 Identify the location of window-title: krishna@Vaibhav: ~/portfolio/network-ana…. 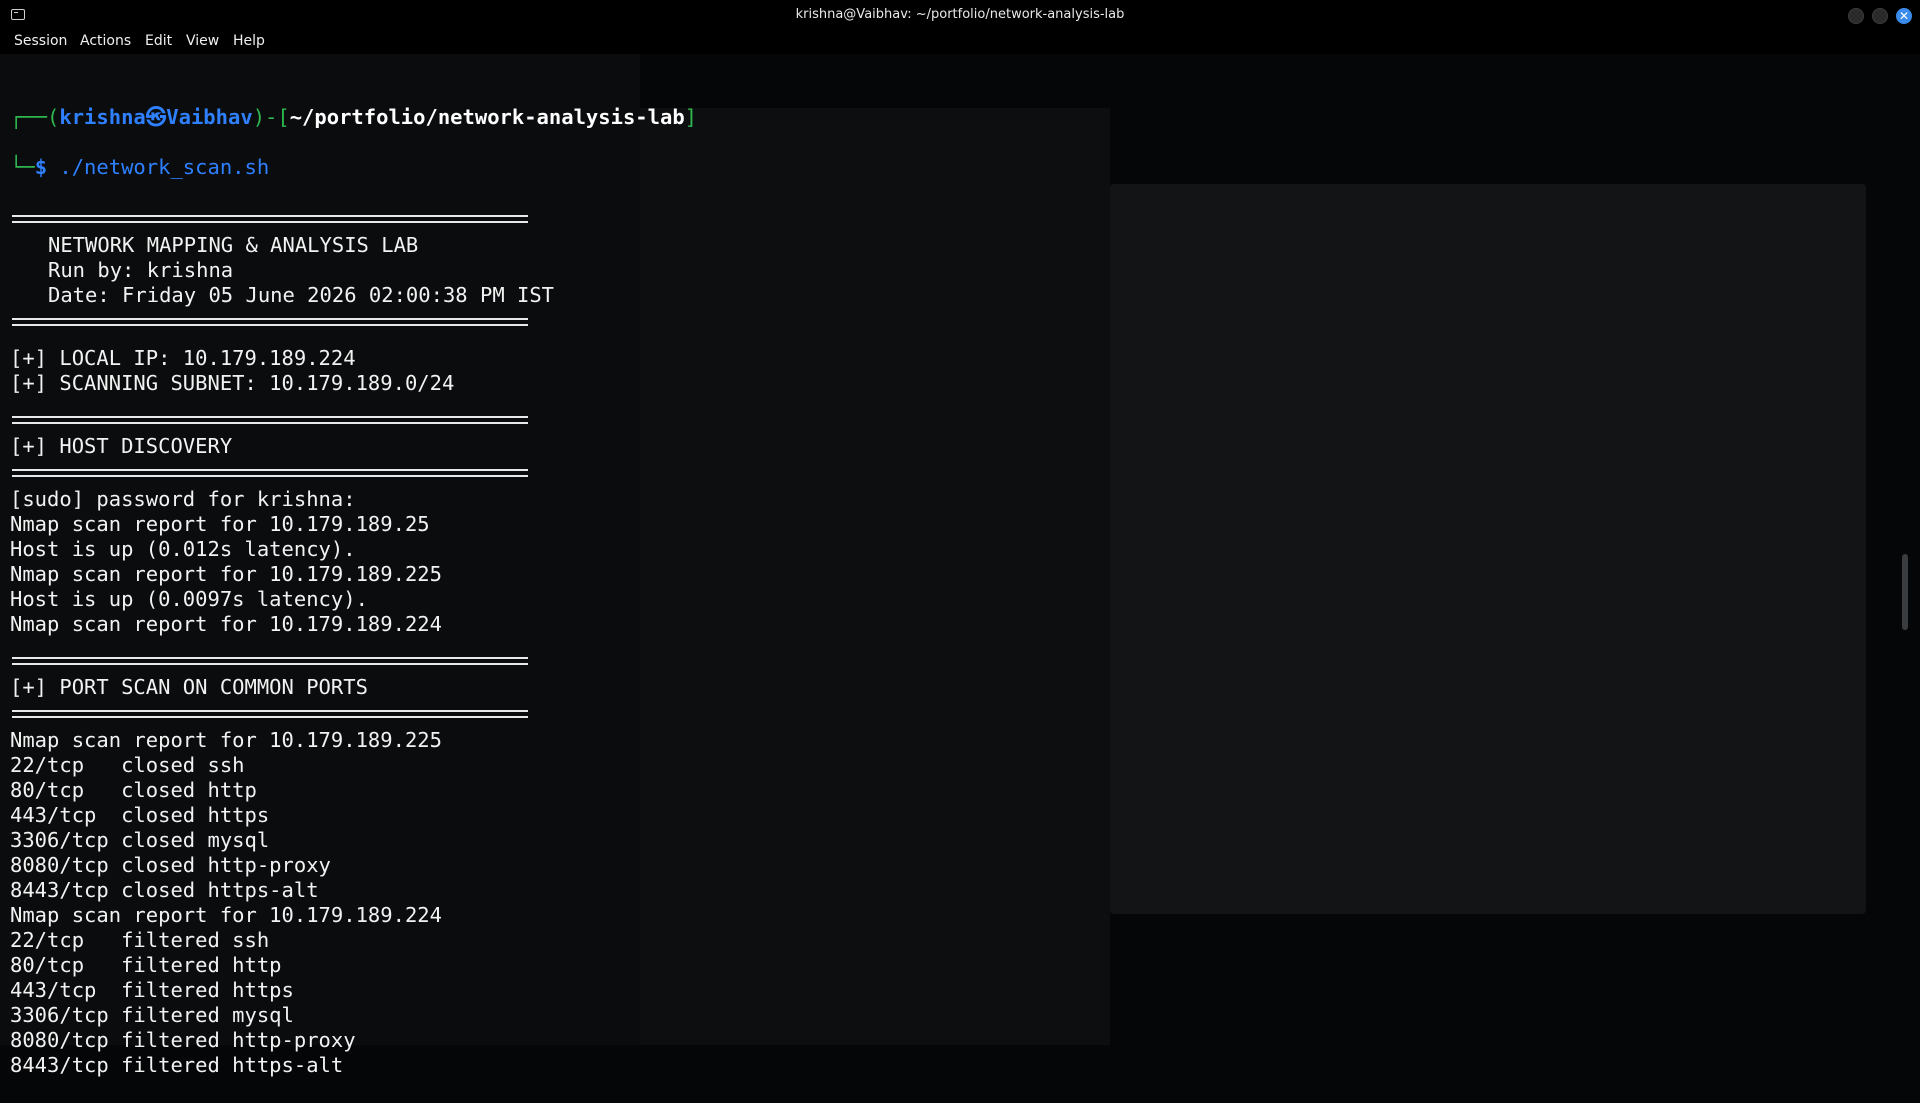
(960, 14).